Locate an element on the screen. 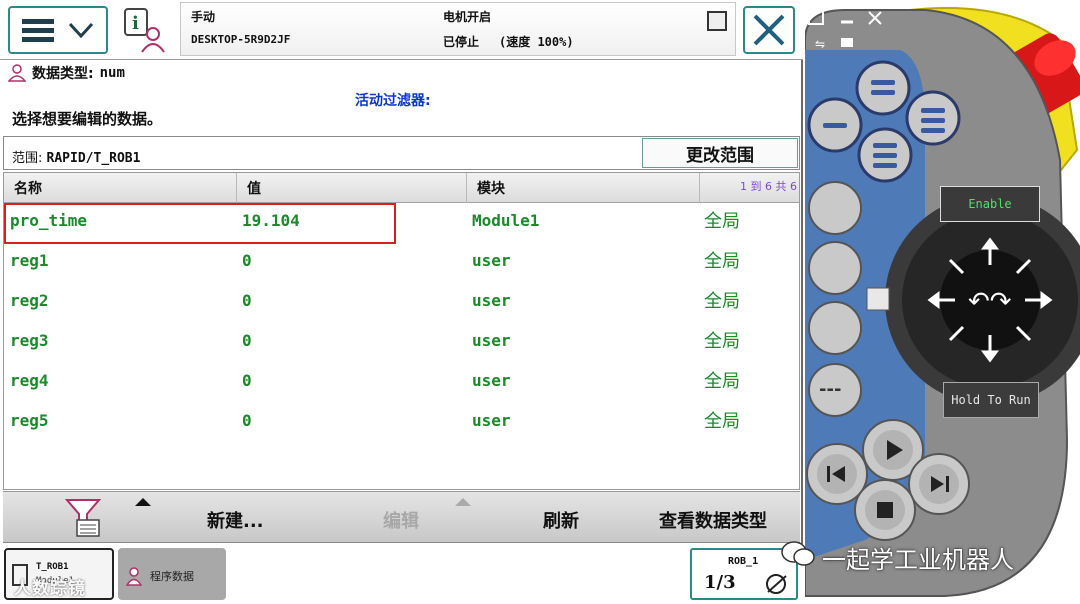 Image resolution: width=1080 pixels, height=604 pixels. stop-icon is located at coordinates (885, 510).